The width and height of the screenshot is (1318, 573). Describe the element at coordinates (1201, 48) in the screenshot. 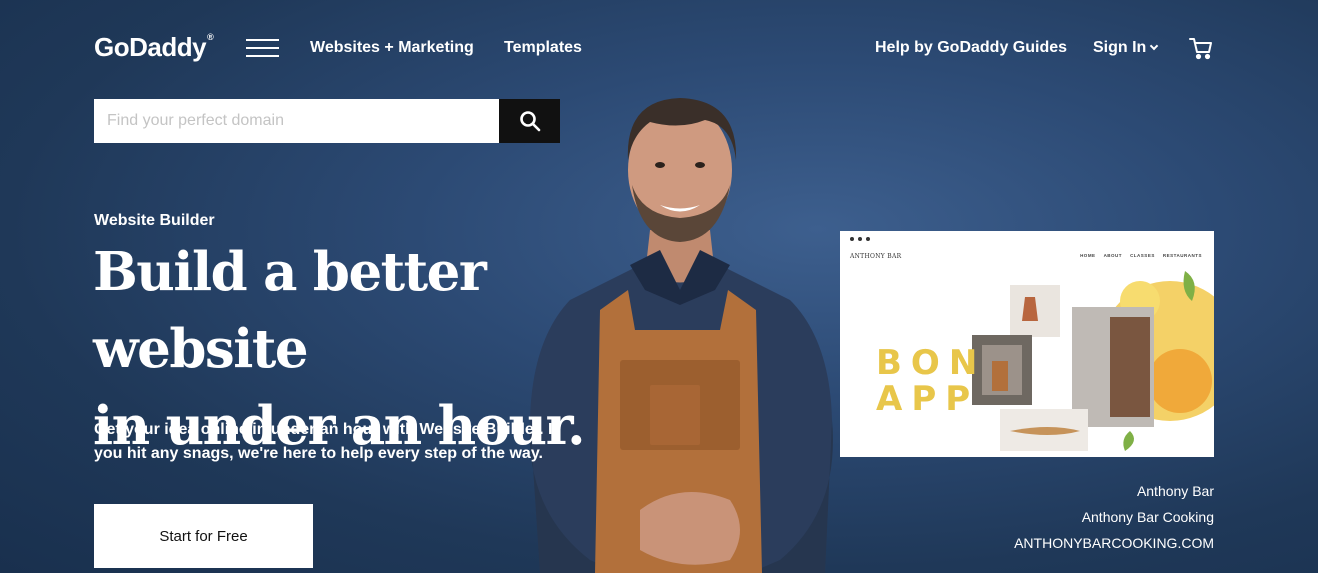

I see `cart-icon` at that location.